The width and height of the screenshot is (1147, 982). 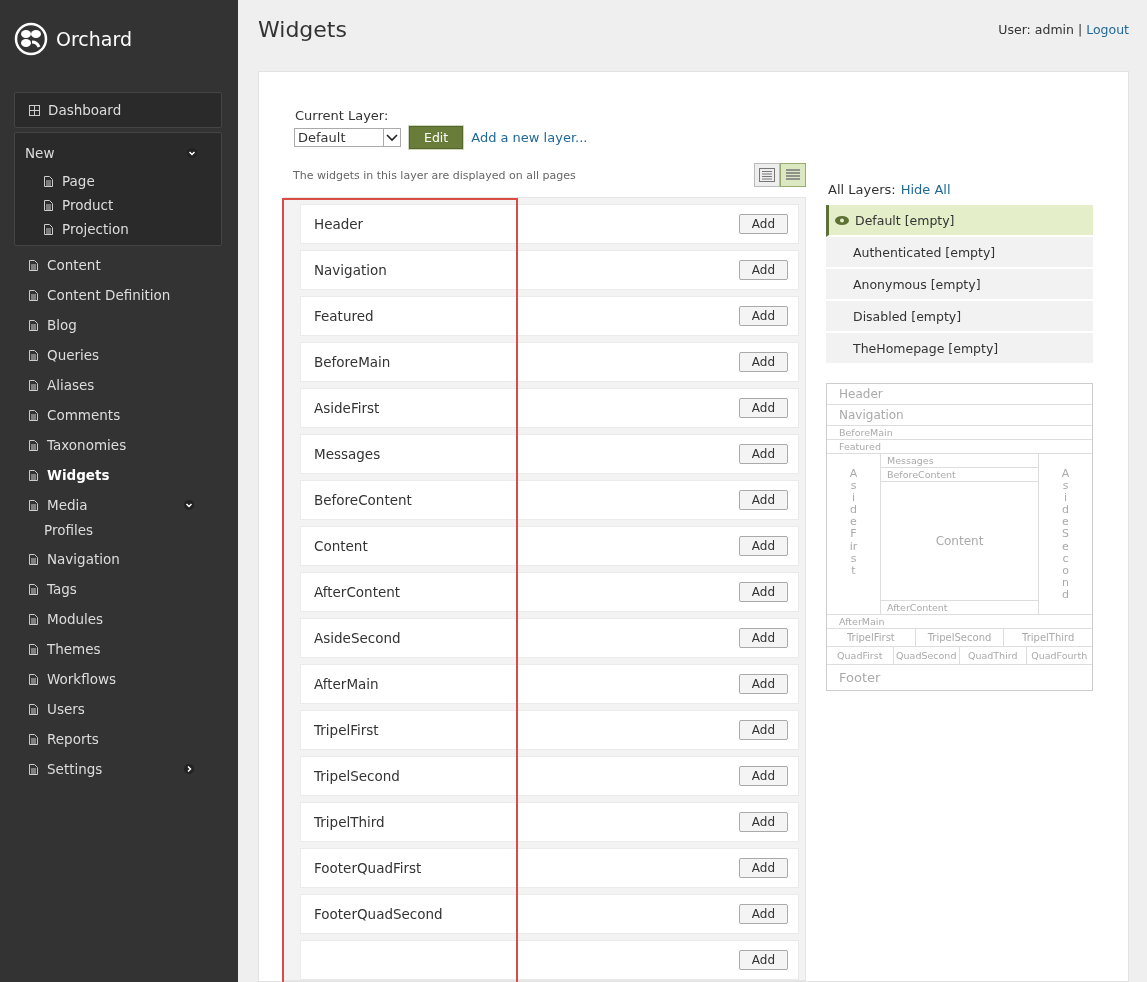 I want to click on zone-label: AfterMain, so click(x=959, y=622).